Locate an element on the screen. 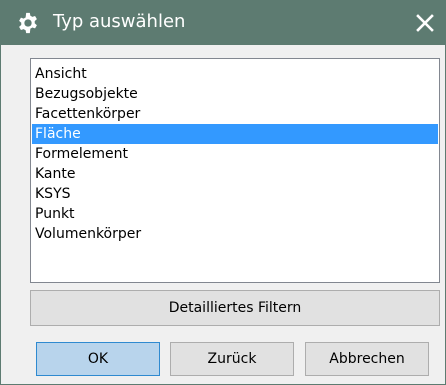 This screenshot has height=385, width=446. list-item: Punkt is located at coordinates (235, 214).